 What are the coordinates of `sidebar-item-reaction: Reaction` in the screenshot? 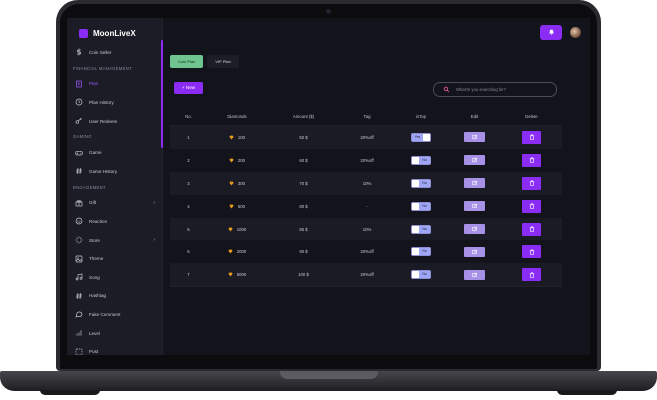 It's located at (114, 221).